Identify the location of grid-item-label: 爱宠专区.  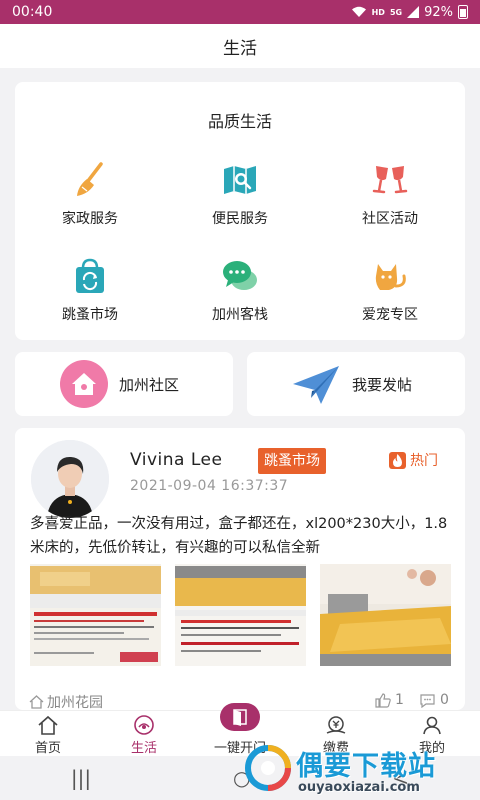
(390, 315).